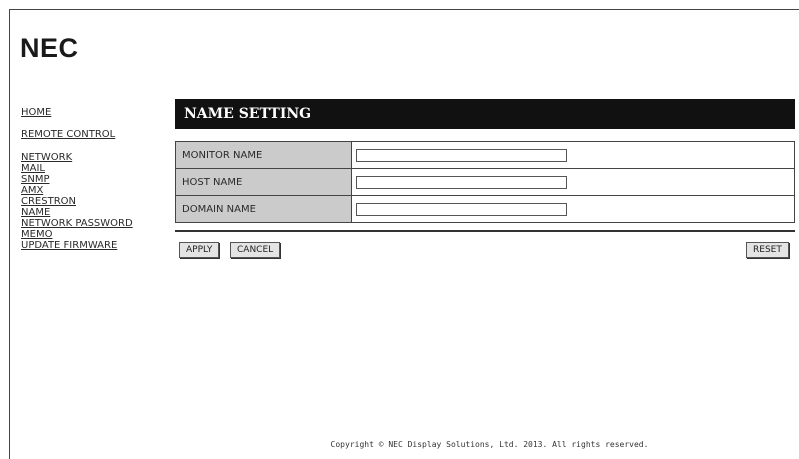 This screenshot has width=799, height=459. What do you see at coordinates (485, 114) in the screenshot?
I see `page-title: NAME SETTING` at bounding box center [485, 114].